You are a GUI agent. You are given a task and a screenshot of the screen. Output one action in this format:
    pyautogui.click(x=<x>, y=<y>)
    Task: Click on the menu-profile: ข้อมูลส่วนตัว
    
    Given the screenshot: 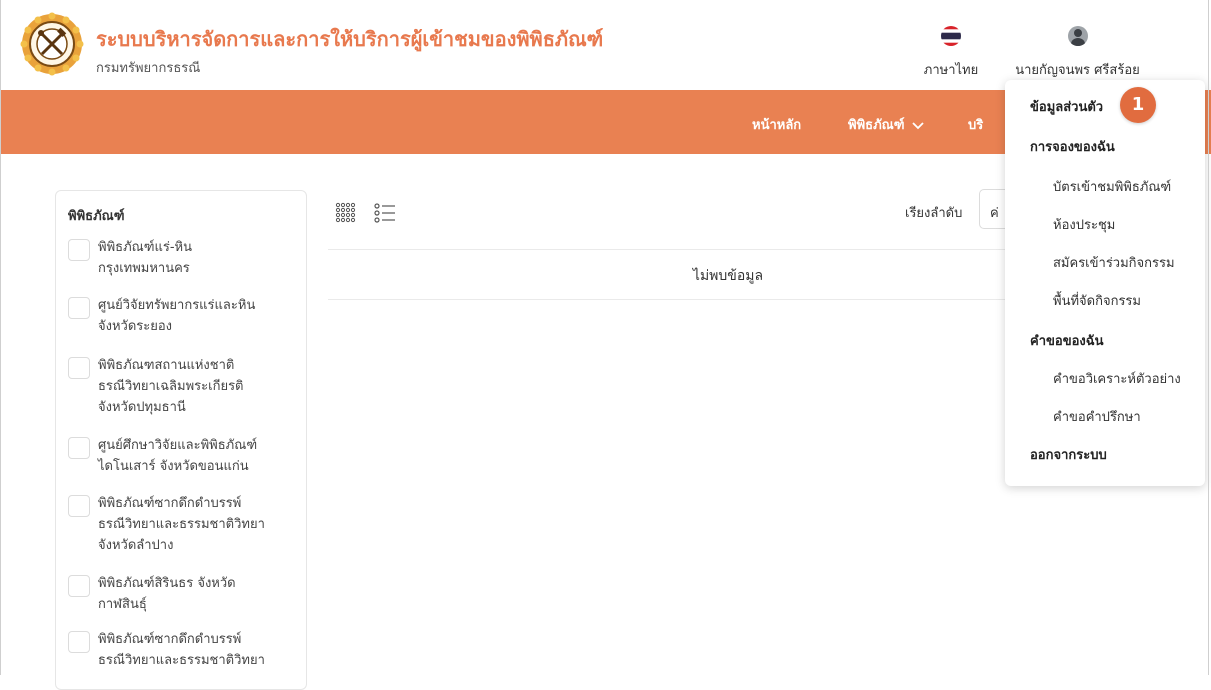 What is the action you would take?
    pyautogui.click(x=1066, y=106)
    